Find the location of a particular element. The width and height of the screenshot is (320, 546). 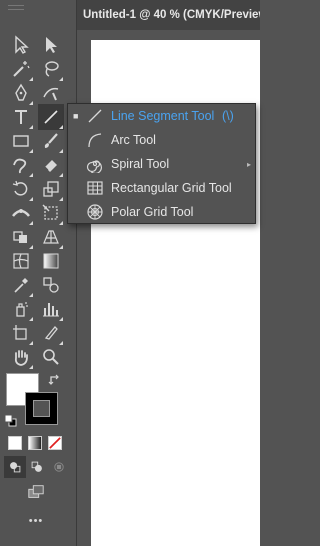

blend-tool-icon is located at coordinates (51, 285).